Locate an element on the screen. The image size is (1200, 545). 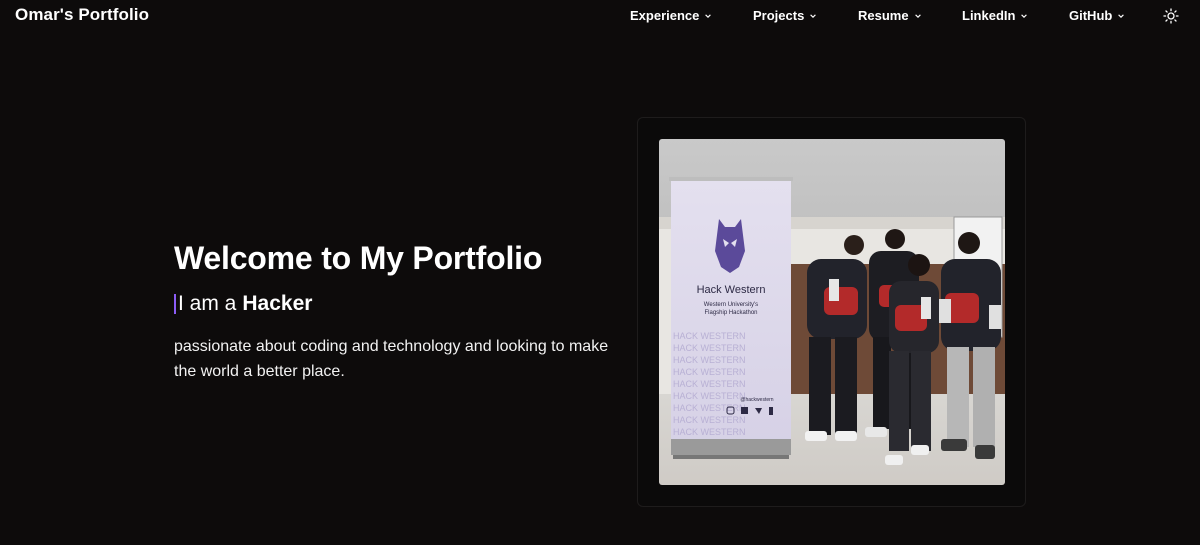
brand-logo: Omar's Portfolio is located at coordinates (82, 15).